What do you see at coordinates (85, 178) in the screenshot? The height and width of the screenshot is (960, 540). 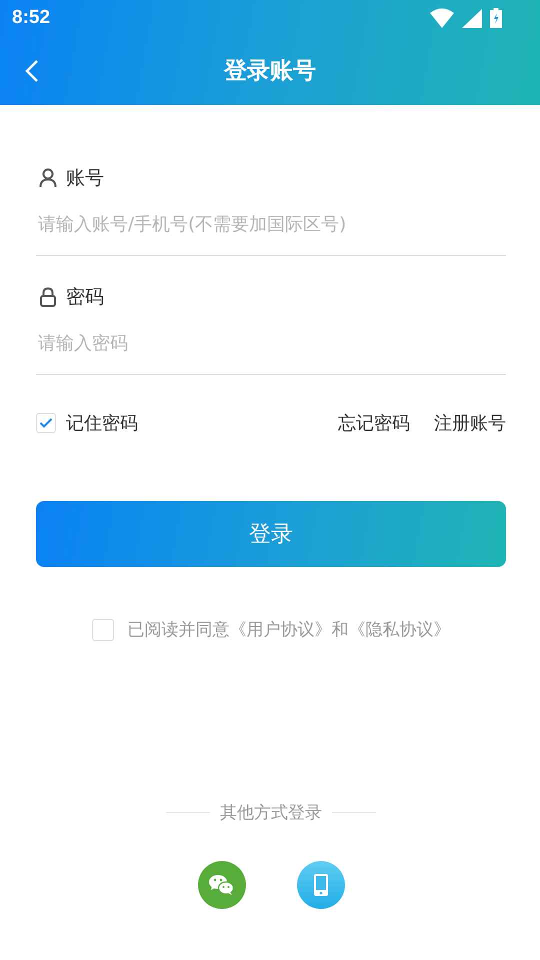 I see `account-label: 账号` at bounding box center [85, 178].